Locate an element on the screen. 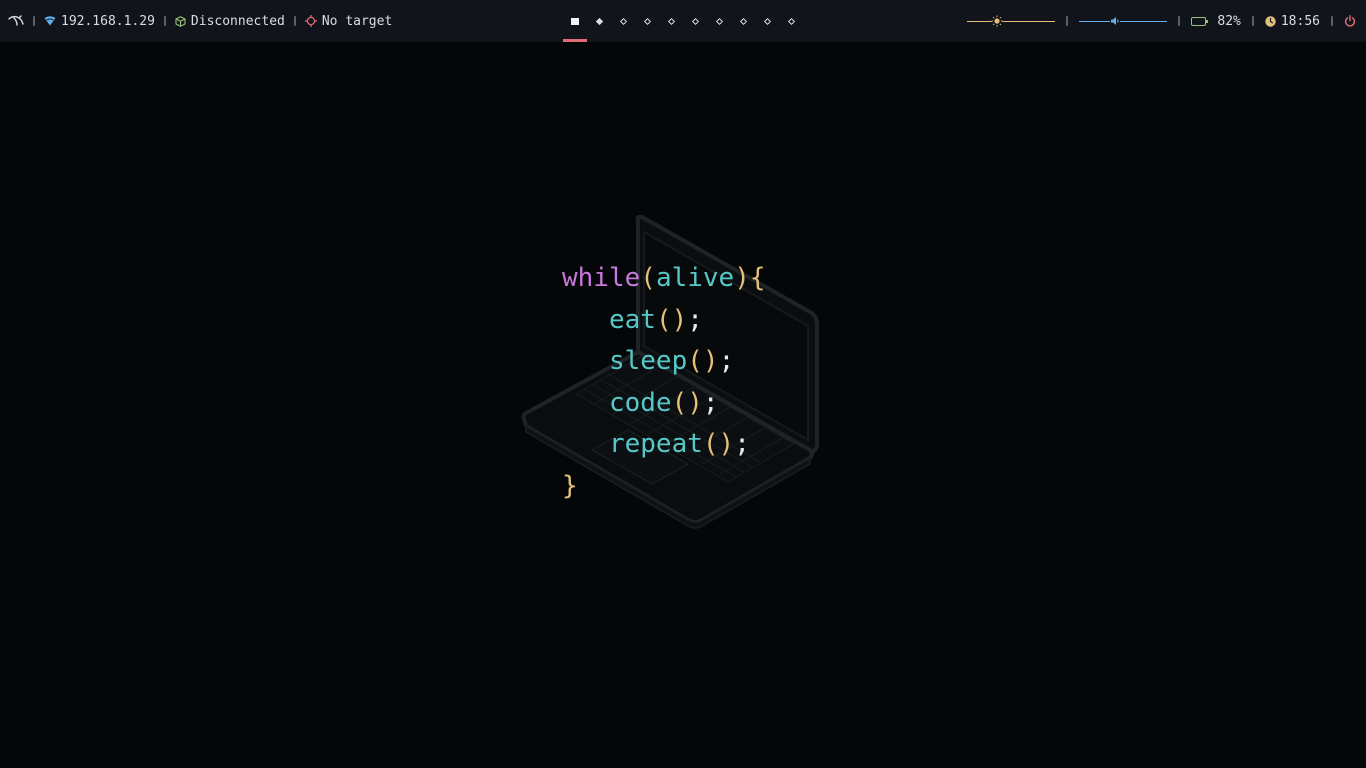  battery-icon is located at coordinates (1200, 21).